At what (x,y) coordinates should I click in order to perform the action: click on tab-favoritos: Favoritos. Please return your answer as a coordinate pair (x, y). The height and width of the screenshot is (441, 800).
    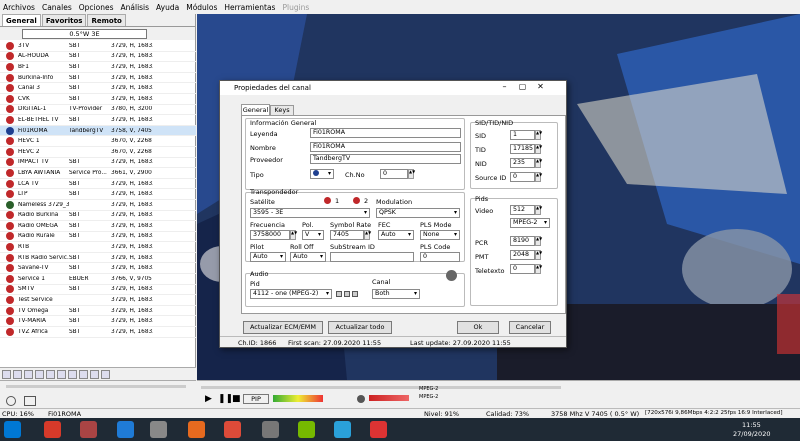
    Looking at the image, I should click on (64, 20).